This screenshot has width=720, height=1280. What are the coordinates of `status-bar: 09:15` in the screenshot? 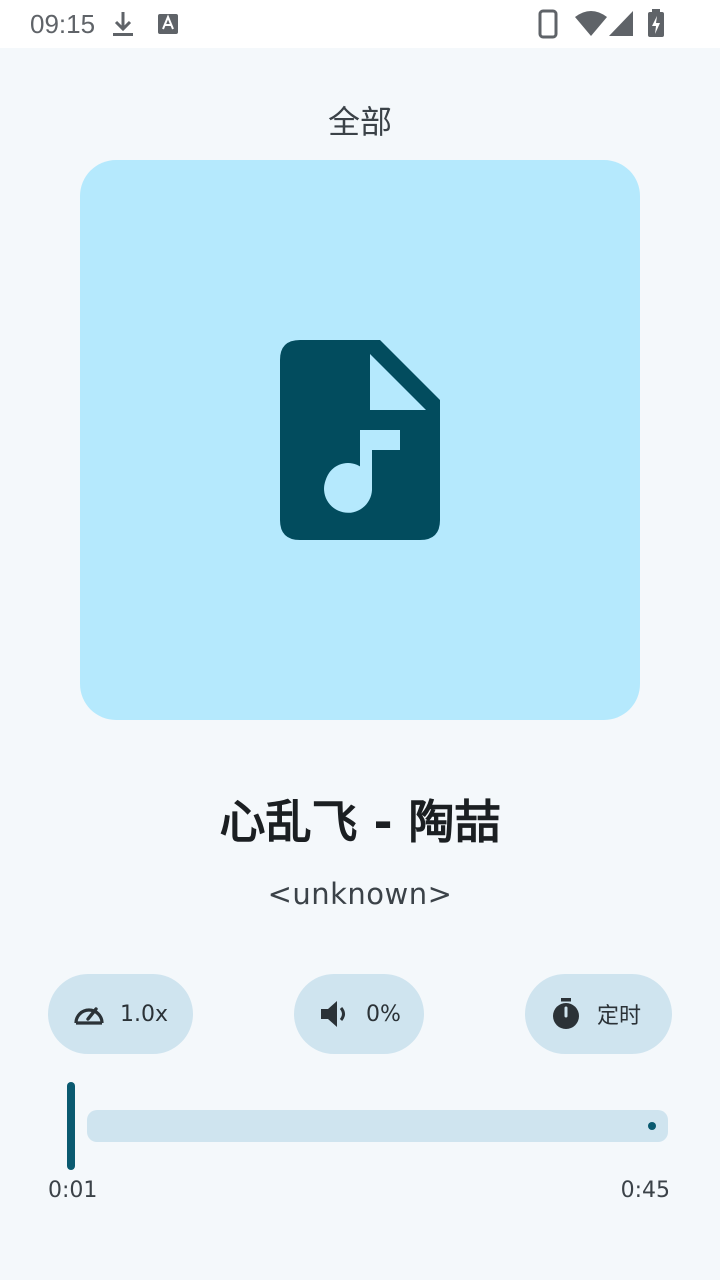 It's located at (360, 24).